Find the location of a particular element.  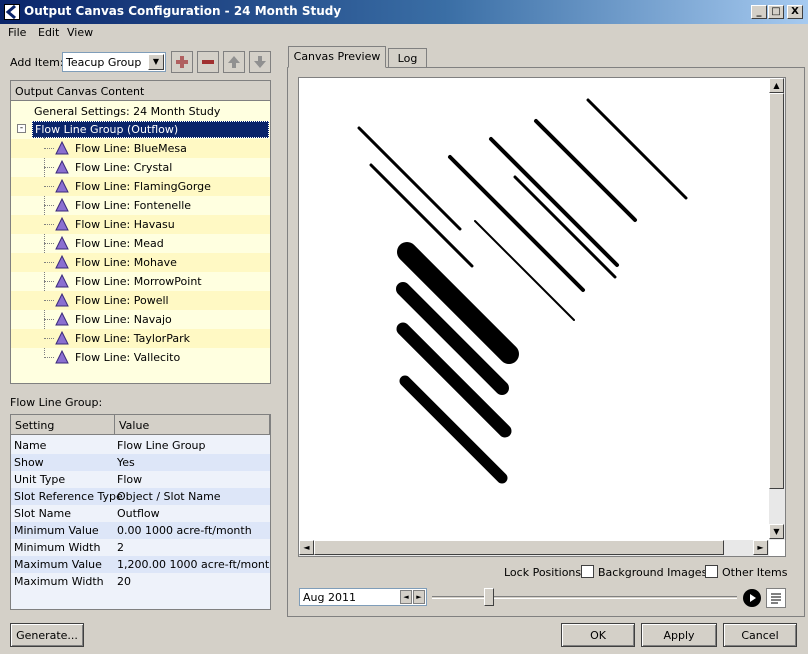

tree-item-label: Flow Line: Vallecito is located at coordinates (128, 357).